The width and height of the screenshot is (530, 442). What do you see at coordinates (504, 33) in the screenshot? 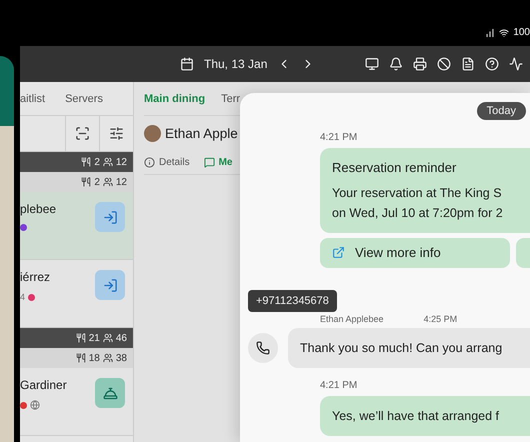
I see `wifi-icon` at bounding box center [504, 33].